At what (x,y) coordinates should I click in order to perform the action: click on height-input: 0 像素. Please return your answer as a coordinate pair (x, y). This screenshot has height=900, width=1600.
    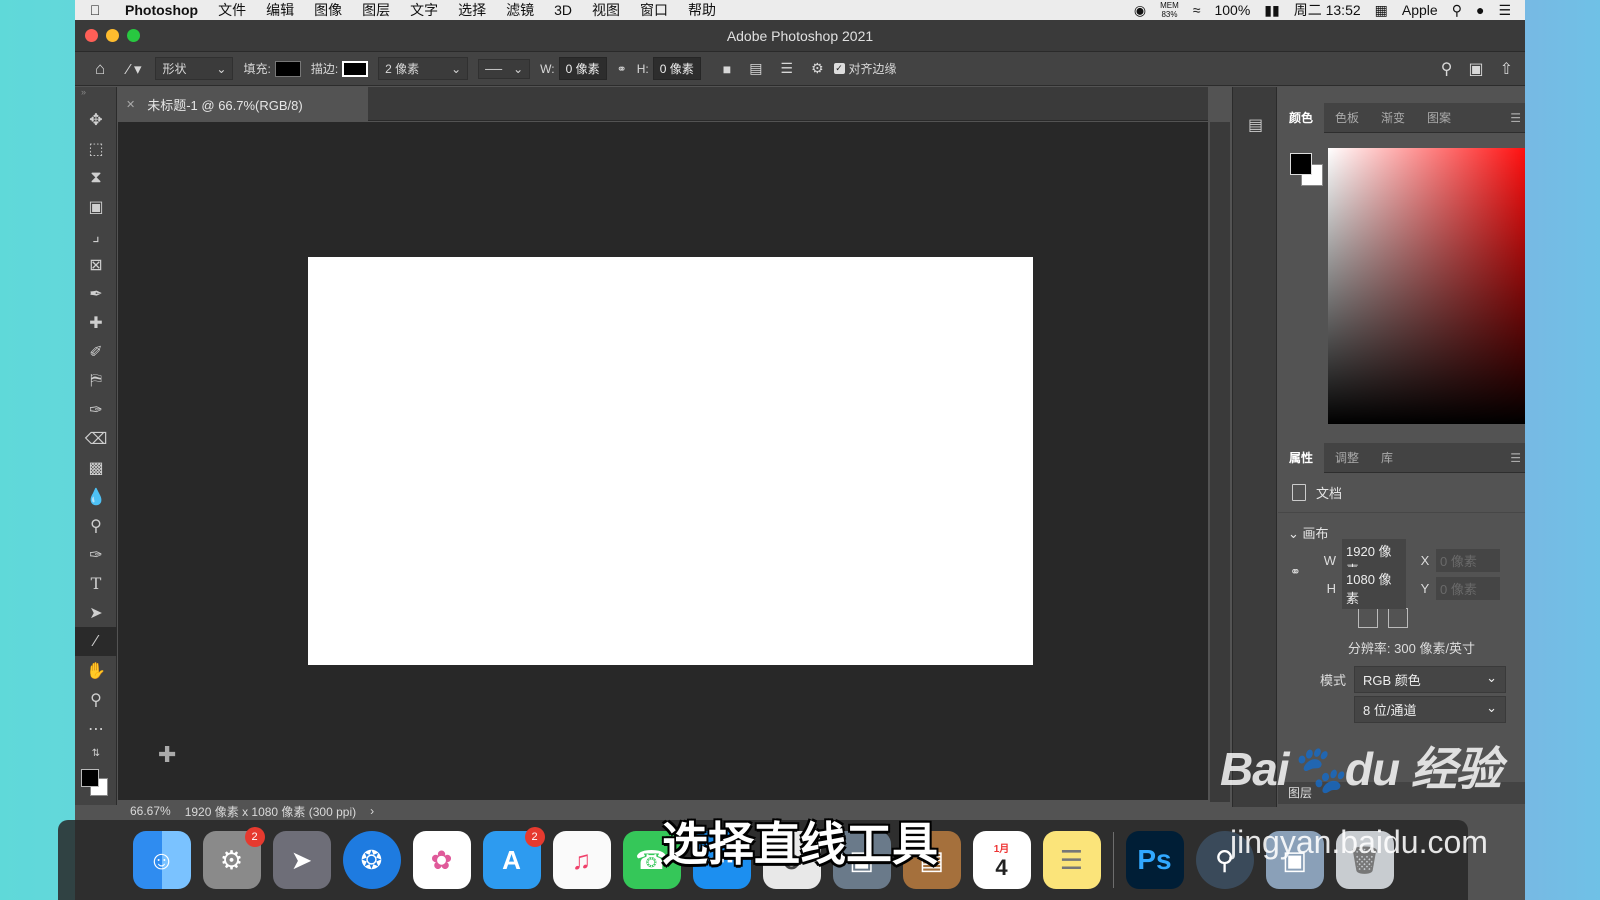
    Looking at the image, I should click on (676, 68).